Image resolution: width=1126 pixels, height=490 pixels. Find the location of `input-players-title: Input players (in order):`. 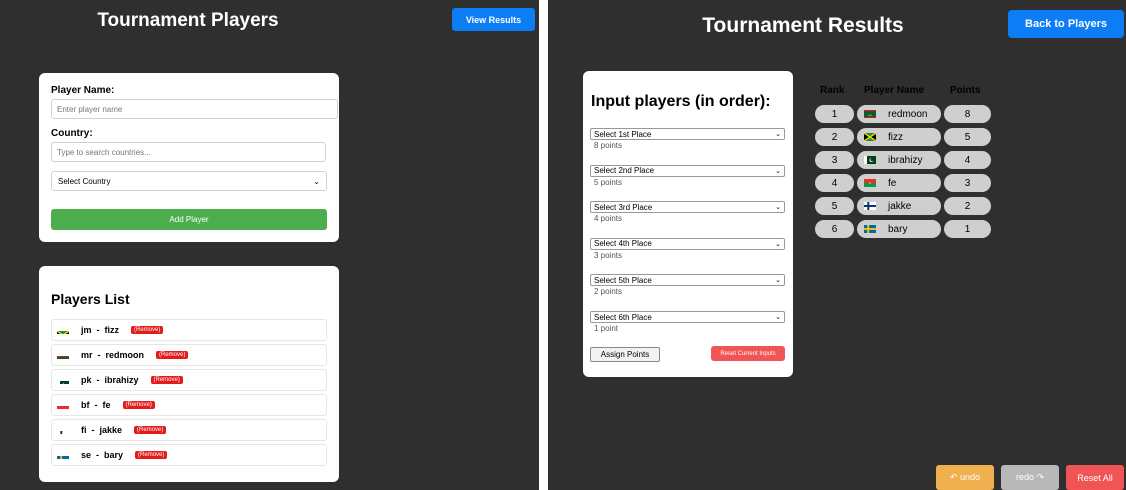

input-players-title: Input players (in order): is located at coordinates (681, 101).